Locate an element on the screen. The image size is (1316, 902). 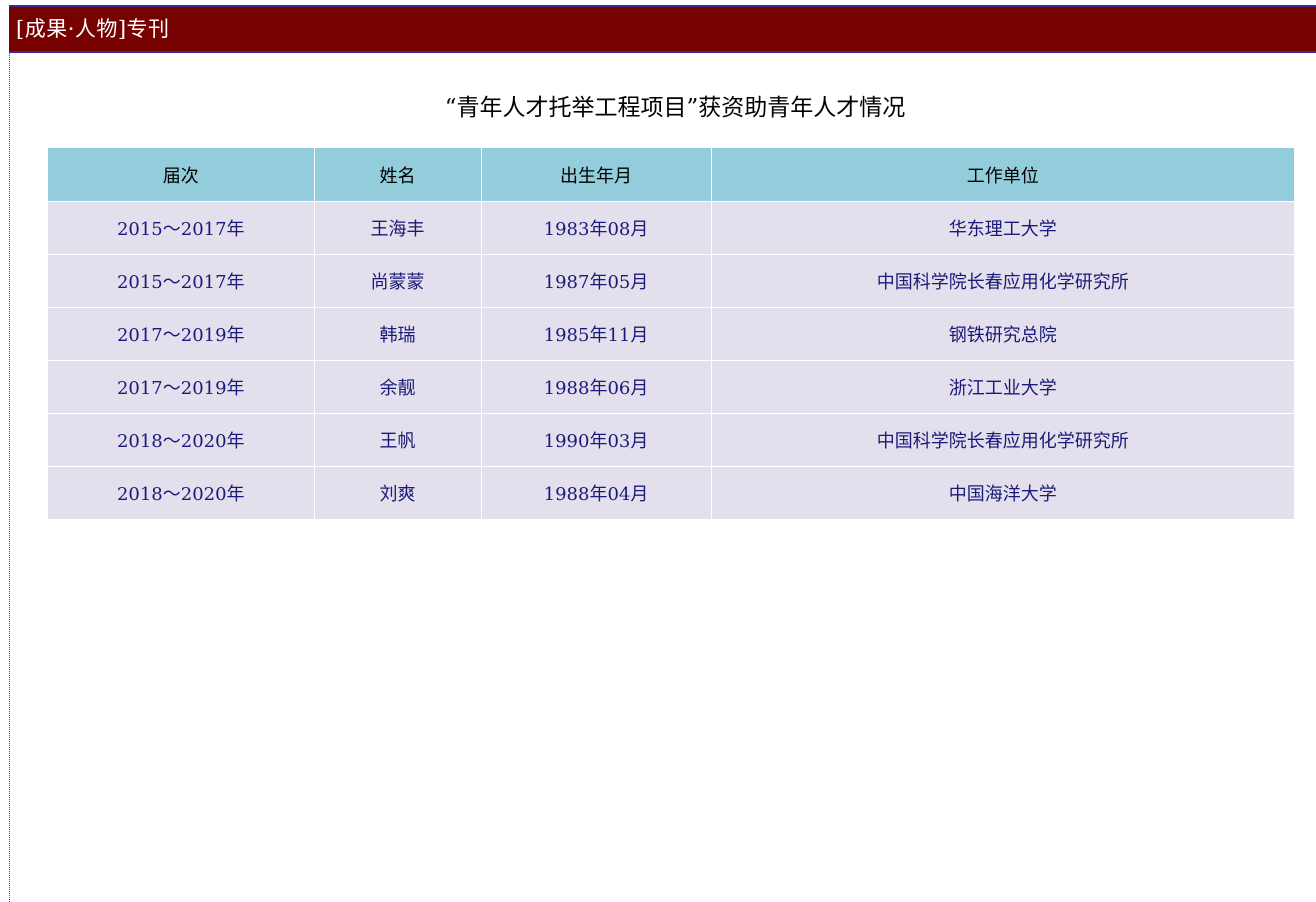
document-title: “青年人才托举工程项目”获资助青年人才情况 is located at coordinates (675, 108).